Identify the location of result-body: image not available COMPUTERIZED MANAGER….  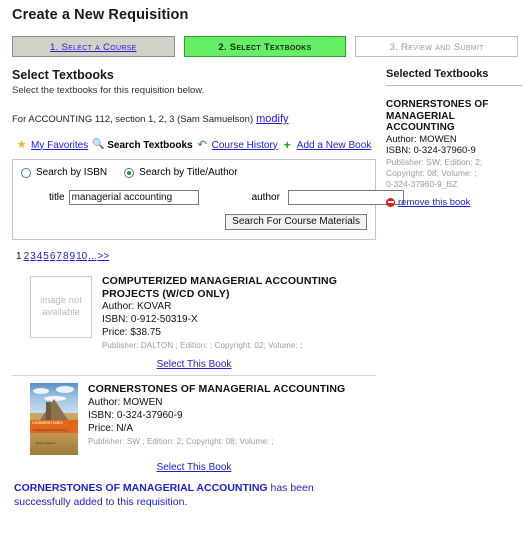
(194, 312).